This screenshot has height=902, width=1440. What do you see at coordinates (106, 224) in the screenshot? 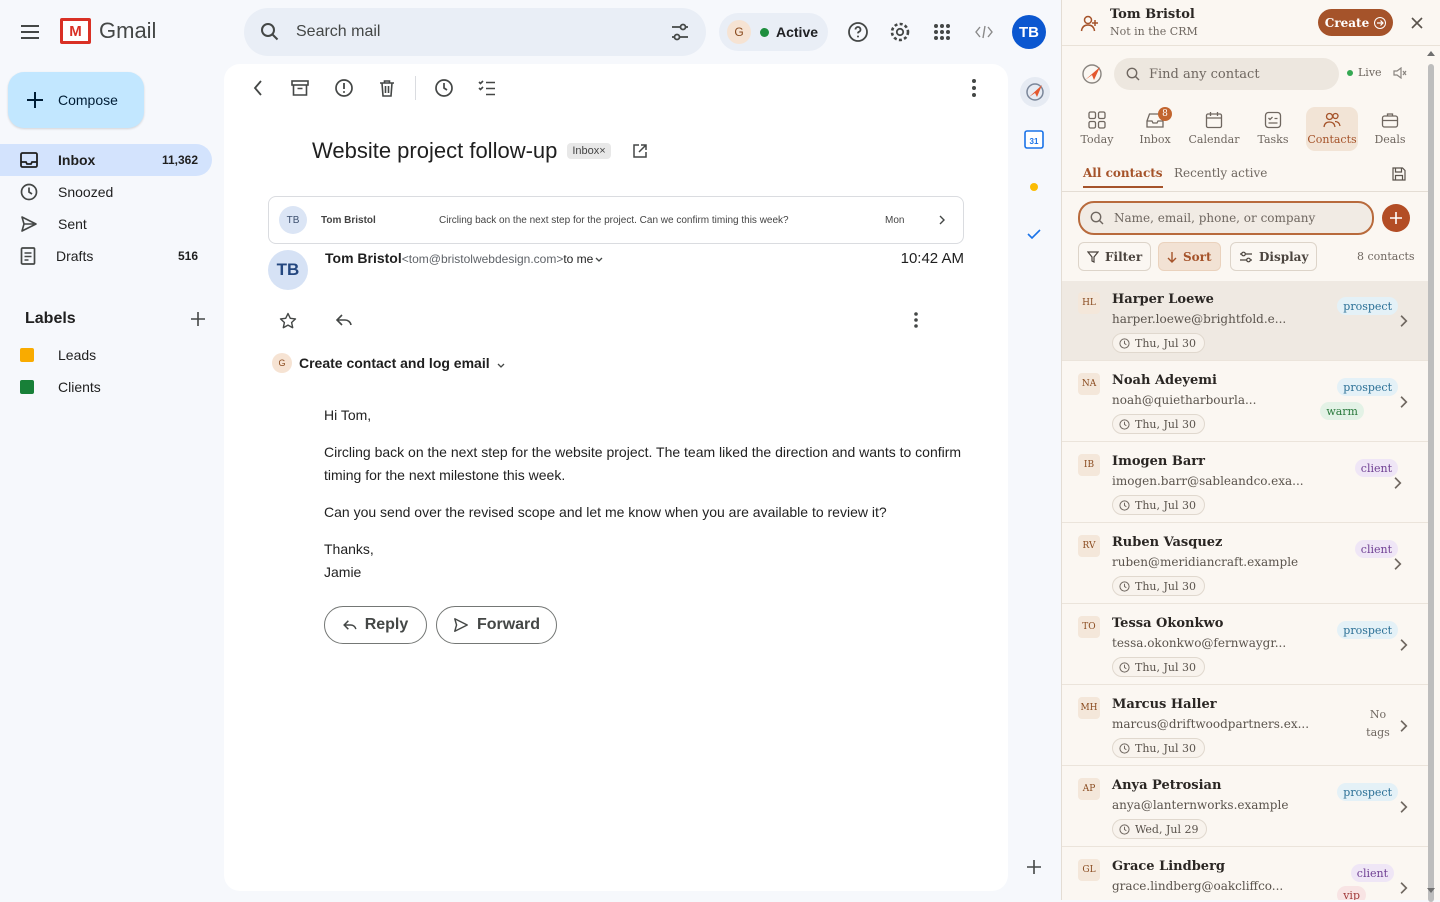
I see `nav-item-sent: Sent` at bounding box center [106, 224].